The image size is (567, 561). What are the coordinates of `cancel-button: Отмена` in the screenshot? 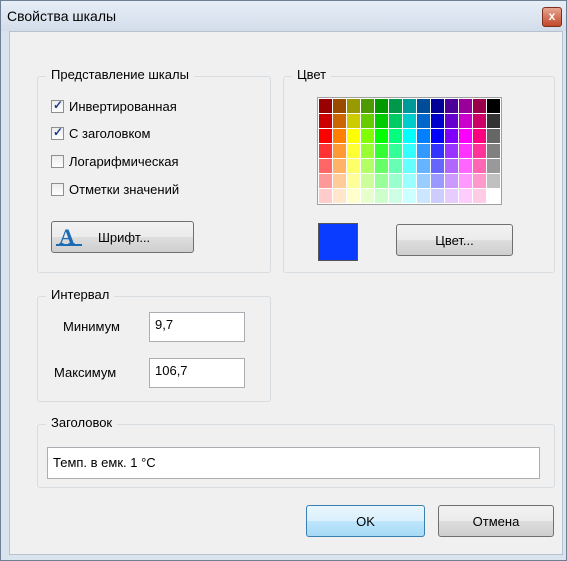 It's located at (496, 521).